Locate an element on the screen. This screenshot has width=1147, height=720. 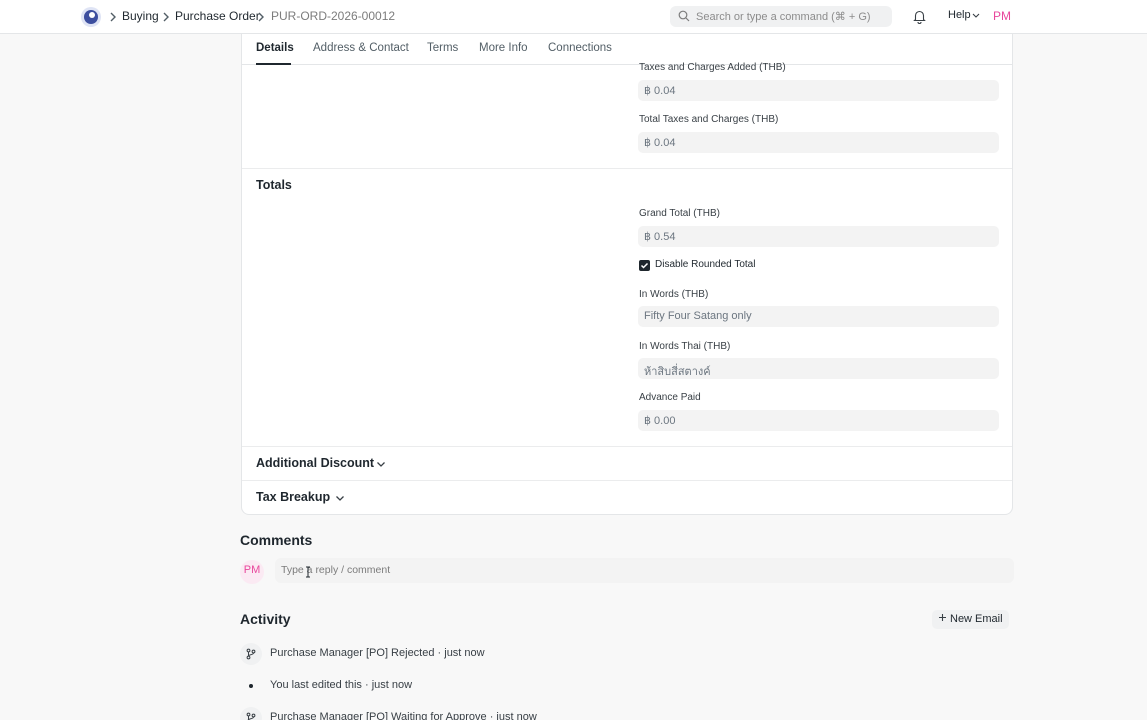
help-menu: Help is located at coordinates (959, 15).